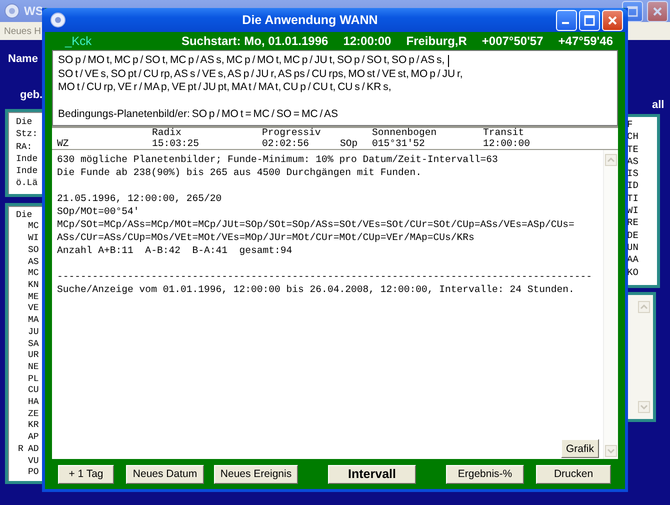 Image resolution: width=670 pixels, height=505 pixels. What do you see at coordinates (632, 236) in the screenshot?
I see `list-item: DE` at bounding box center [632, 236].